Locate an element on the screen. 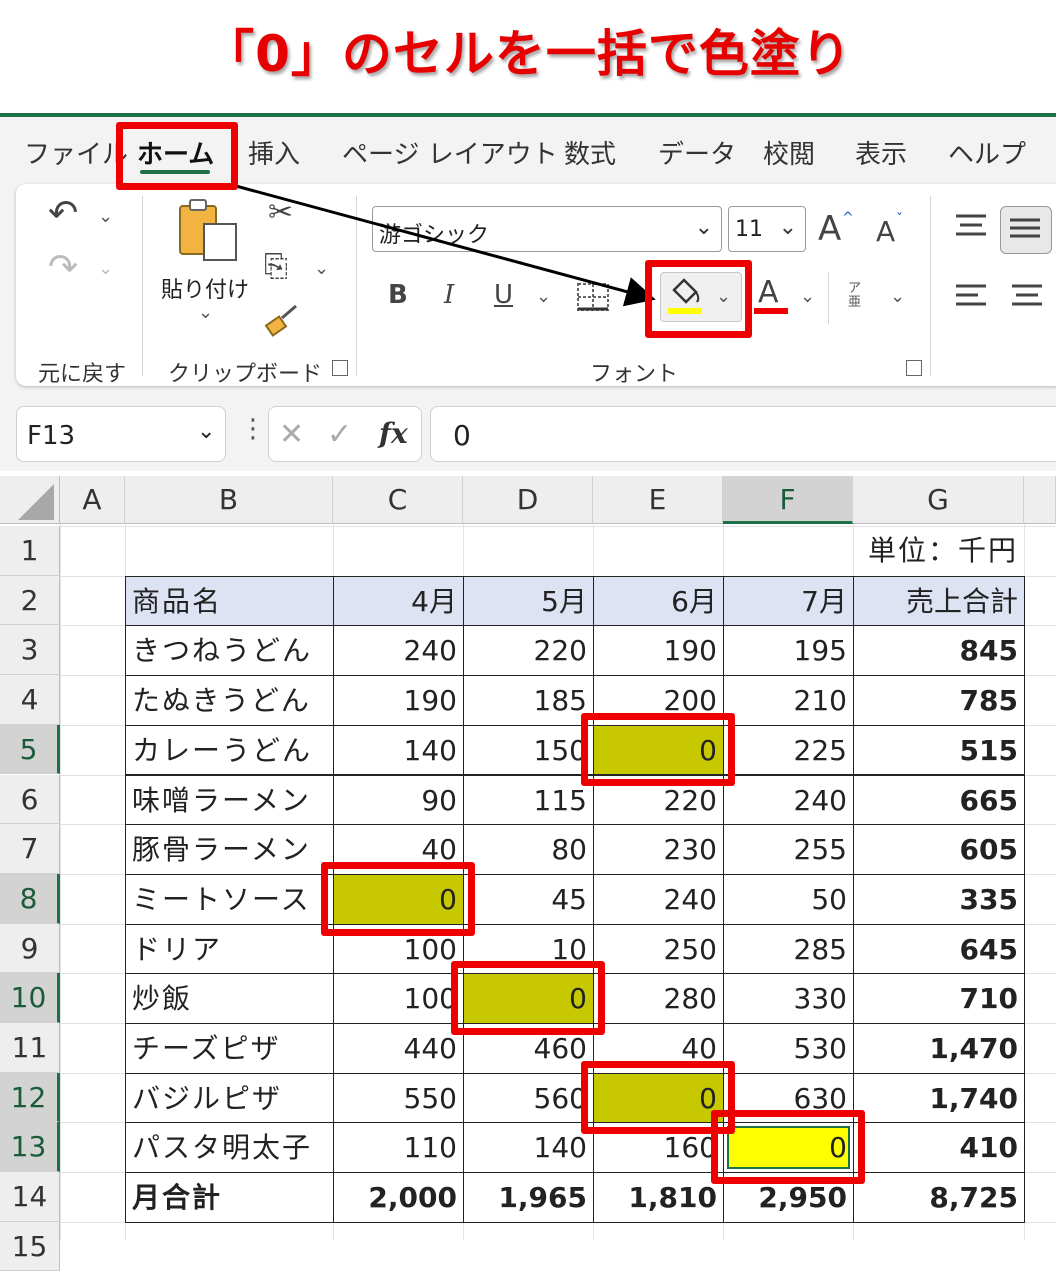 This screenshot has height=1272, width=1056. value-cell: 225 is located at coordinates (788, 750).